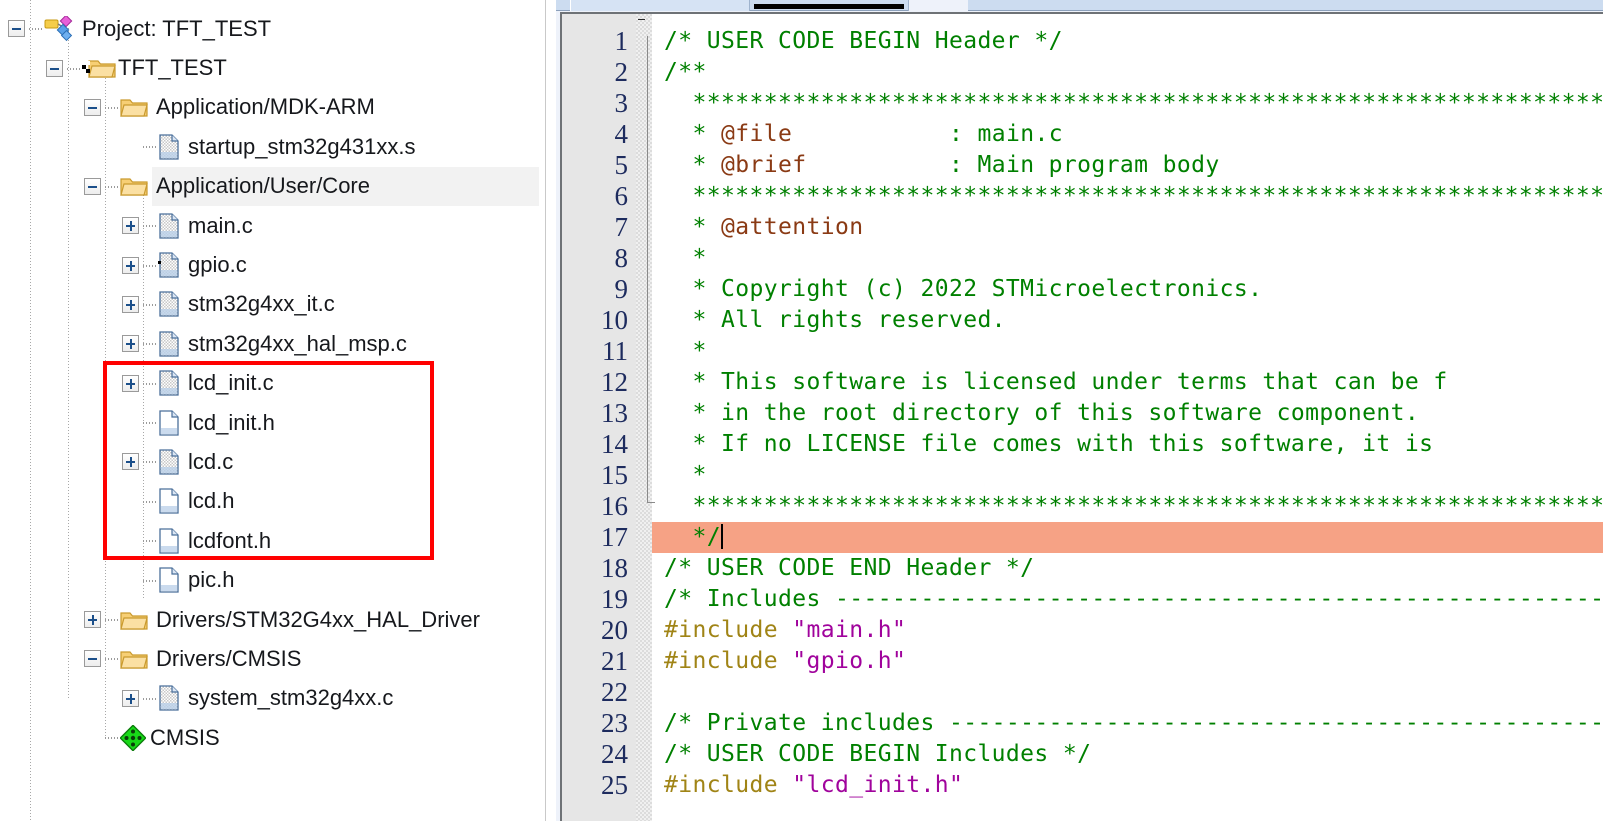 This screenshot has width=1603, height=821. Describe the element at coordinates (614, 537) in the screenshot. I see `line-number: 17` at that location.